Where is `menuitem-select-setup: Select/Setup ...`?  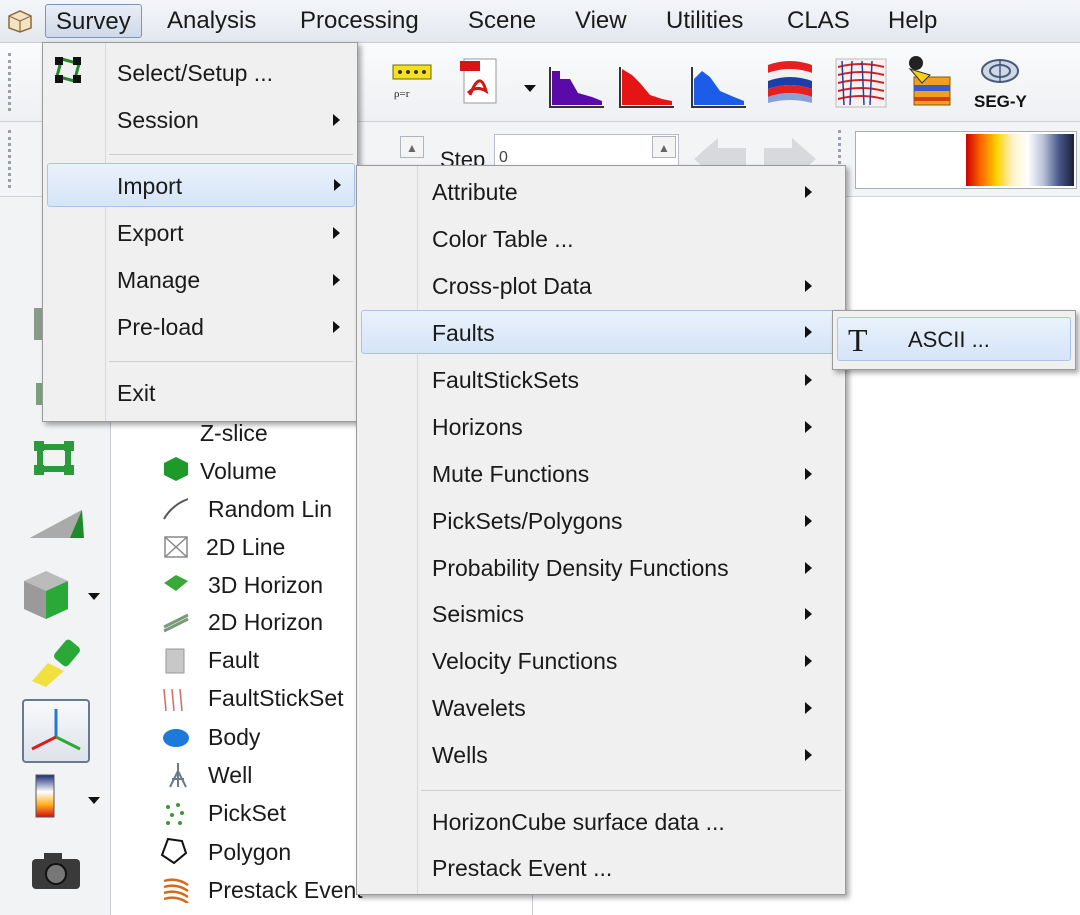 menuitem-select-setup: Select/Setup ... is located at coordinates (195, 73).